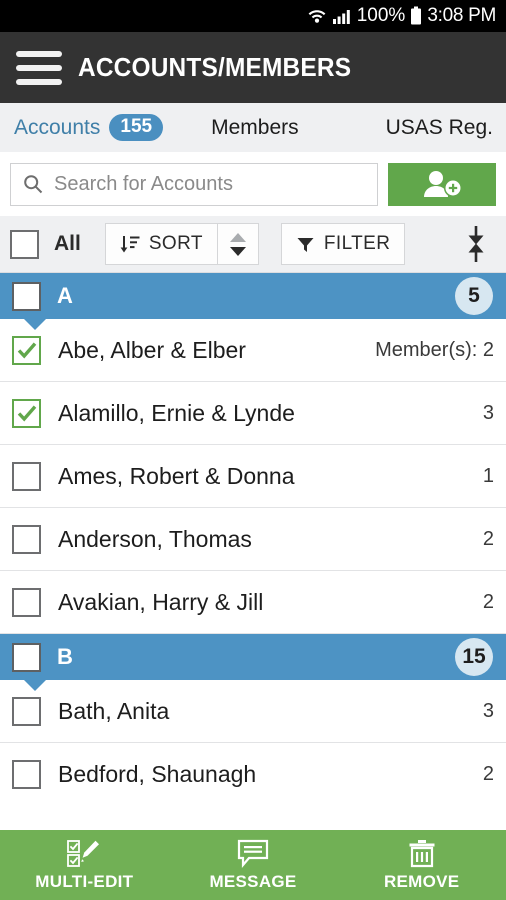 Image resolution: width=506 pixels, height=900 pixels. Describe the element at coordinates (305, 244) in the screenshot. I see `funnel-icon` at that location.